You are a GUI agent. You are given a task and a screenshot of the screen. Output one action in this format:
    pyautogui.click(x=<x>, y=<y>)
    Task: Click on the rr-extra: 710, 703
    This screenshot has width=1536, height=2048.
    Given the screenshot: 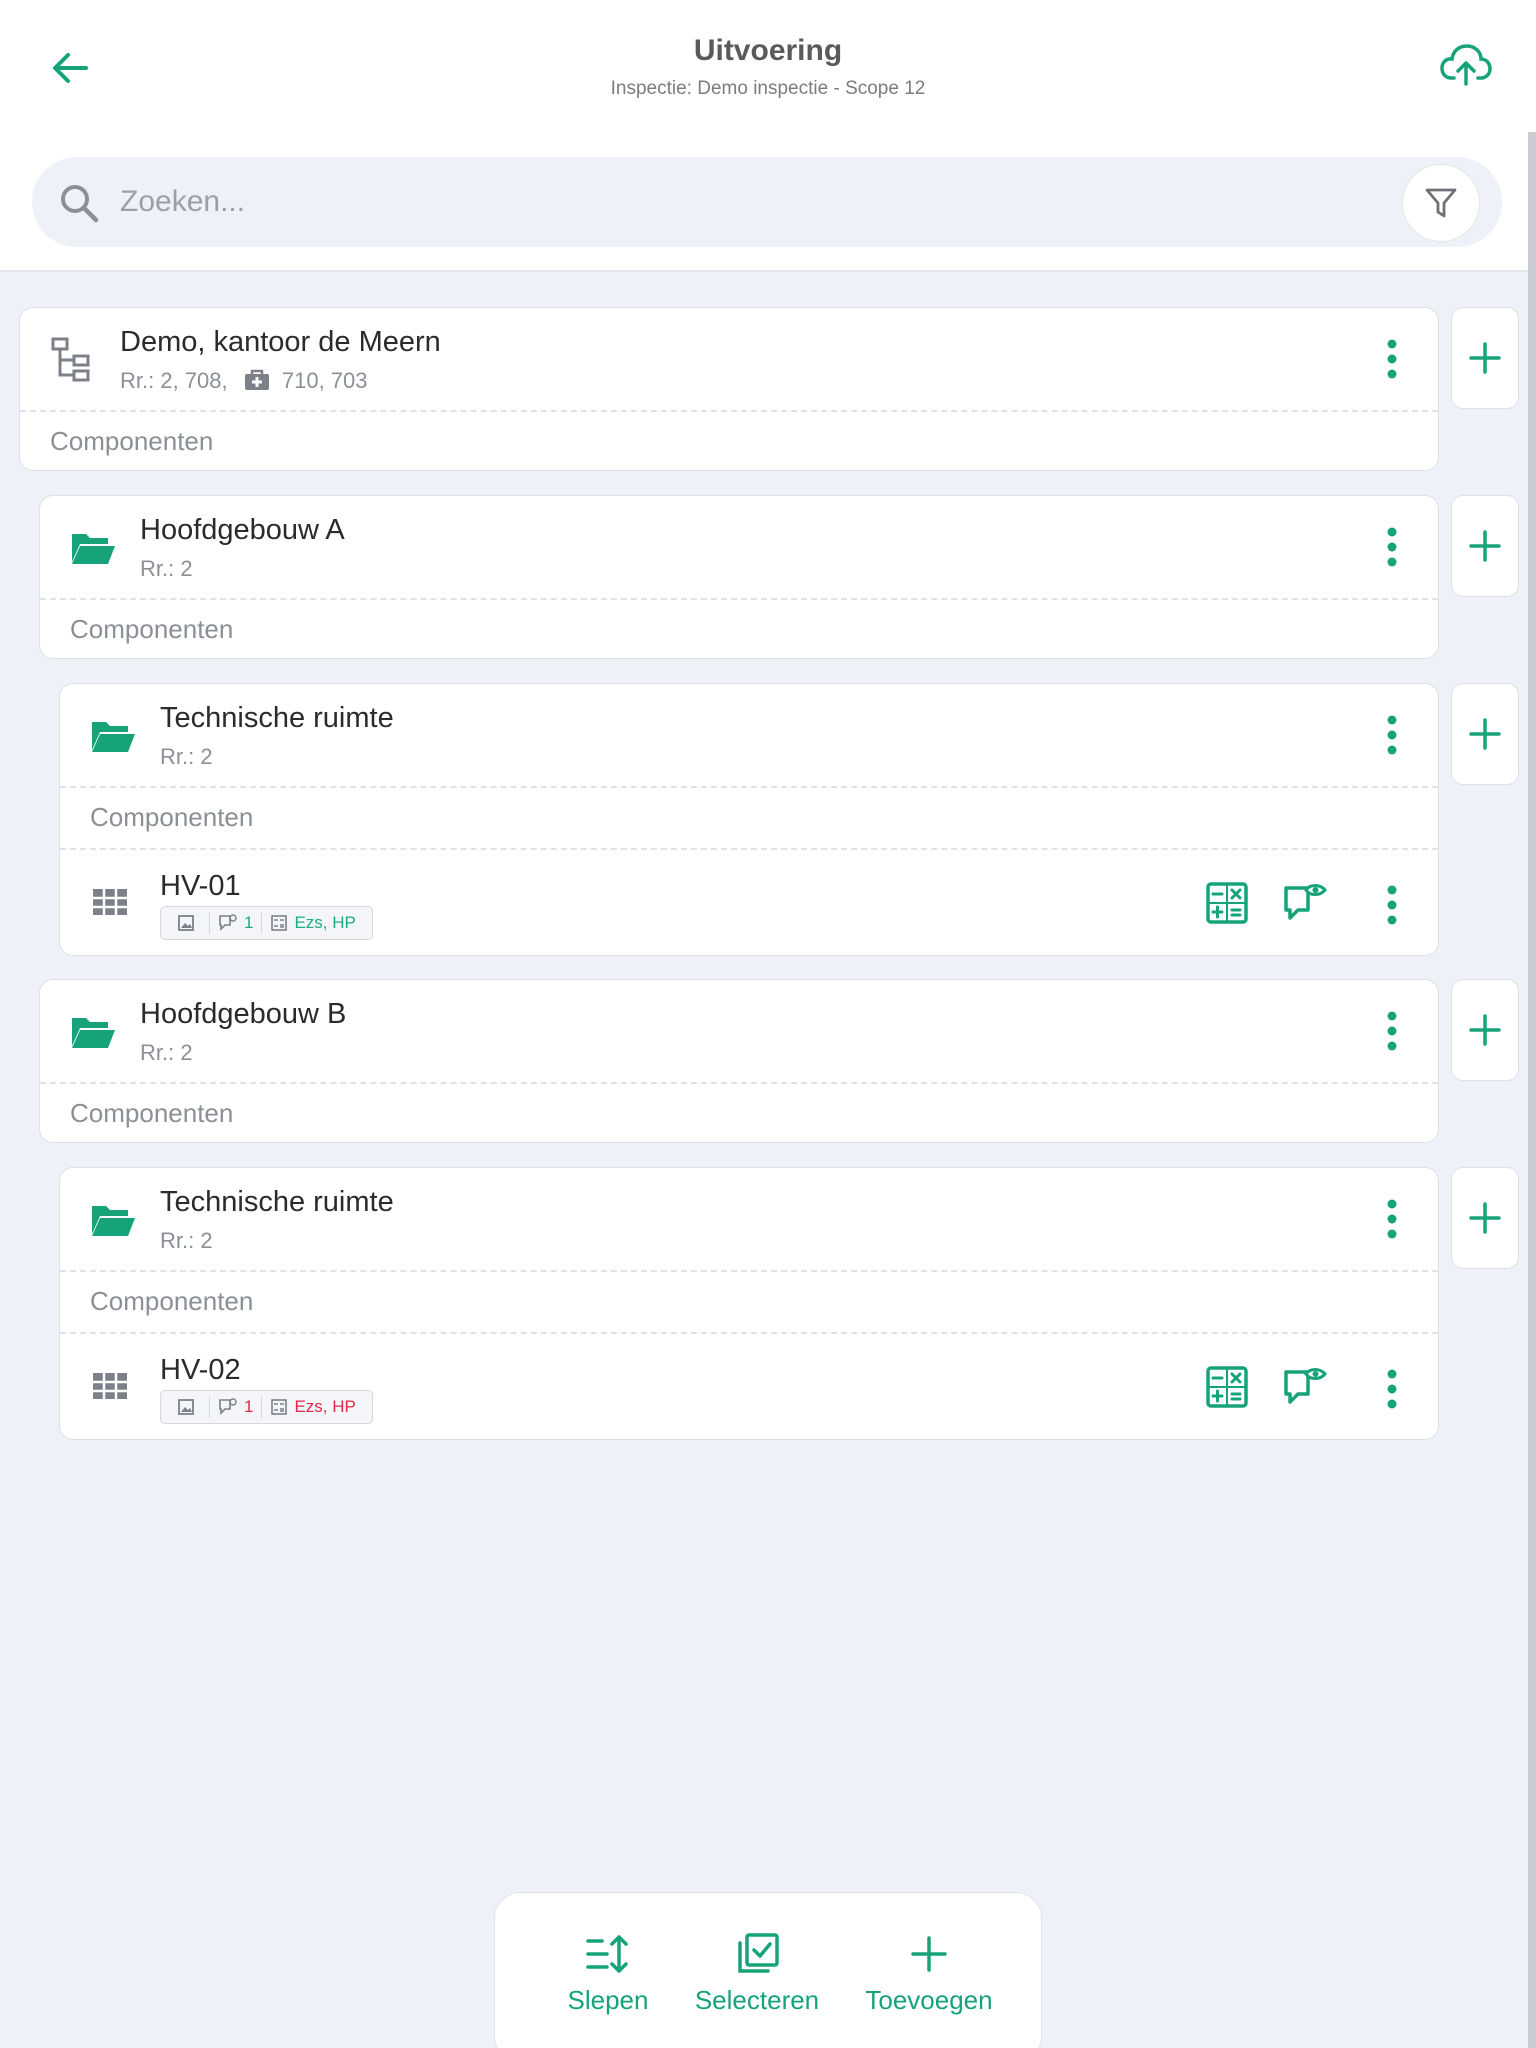 What is the action you would take?
    pyautogui.click(x=324, y=380)
    